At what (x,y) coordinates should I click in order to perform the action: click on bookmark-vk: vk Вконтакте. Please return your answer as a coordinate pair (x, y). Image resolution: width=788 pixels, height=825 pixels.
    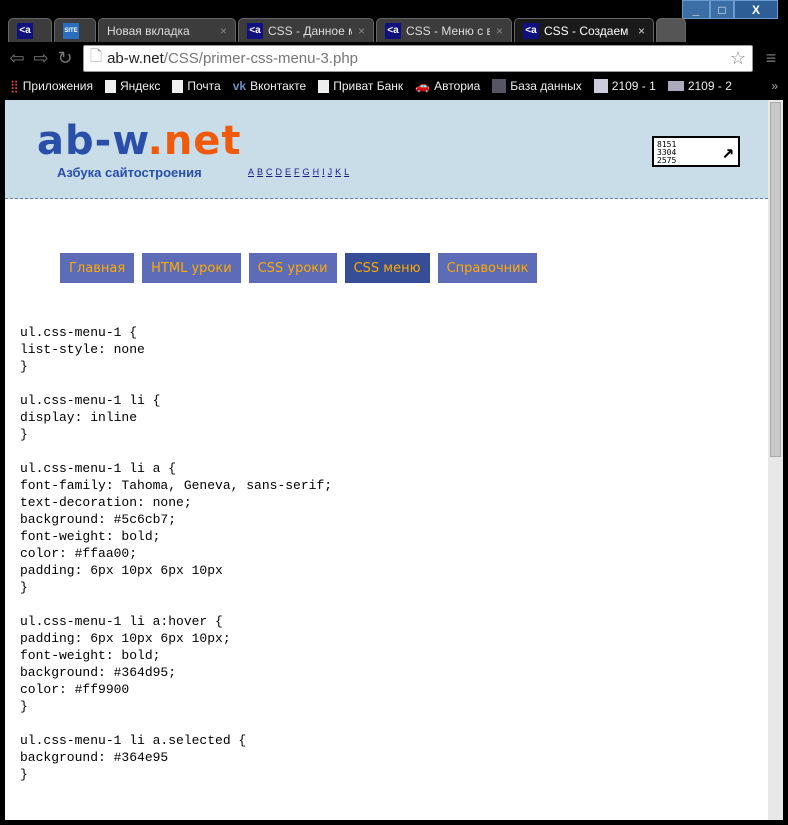
    Looking at the image, I should click on (270, 86).